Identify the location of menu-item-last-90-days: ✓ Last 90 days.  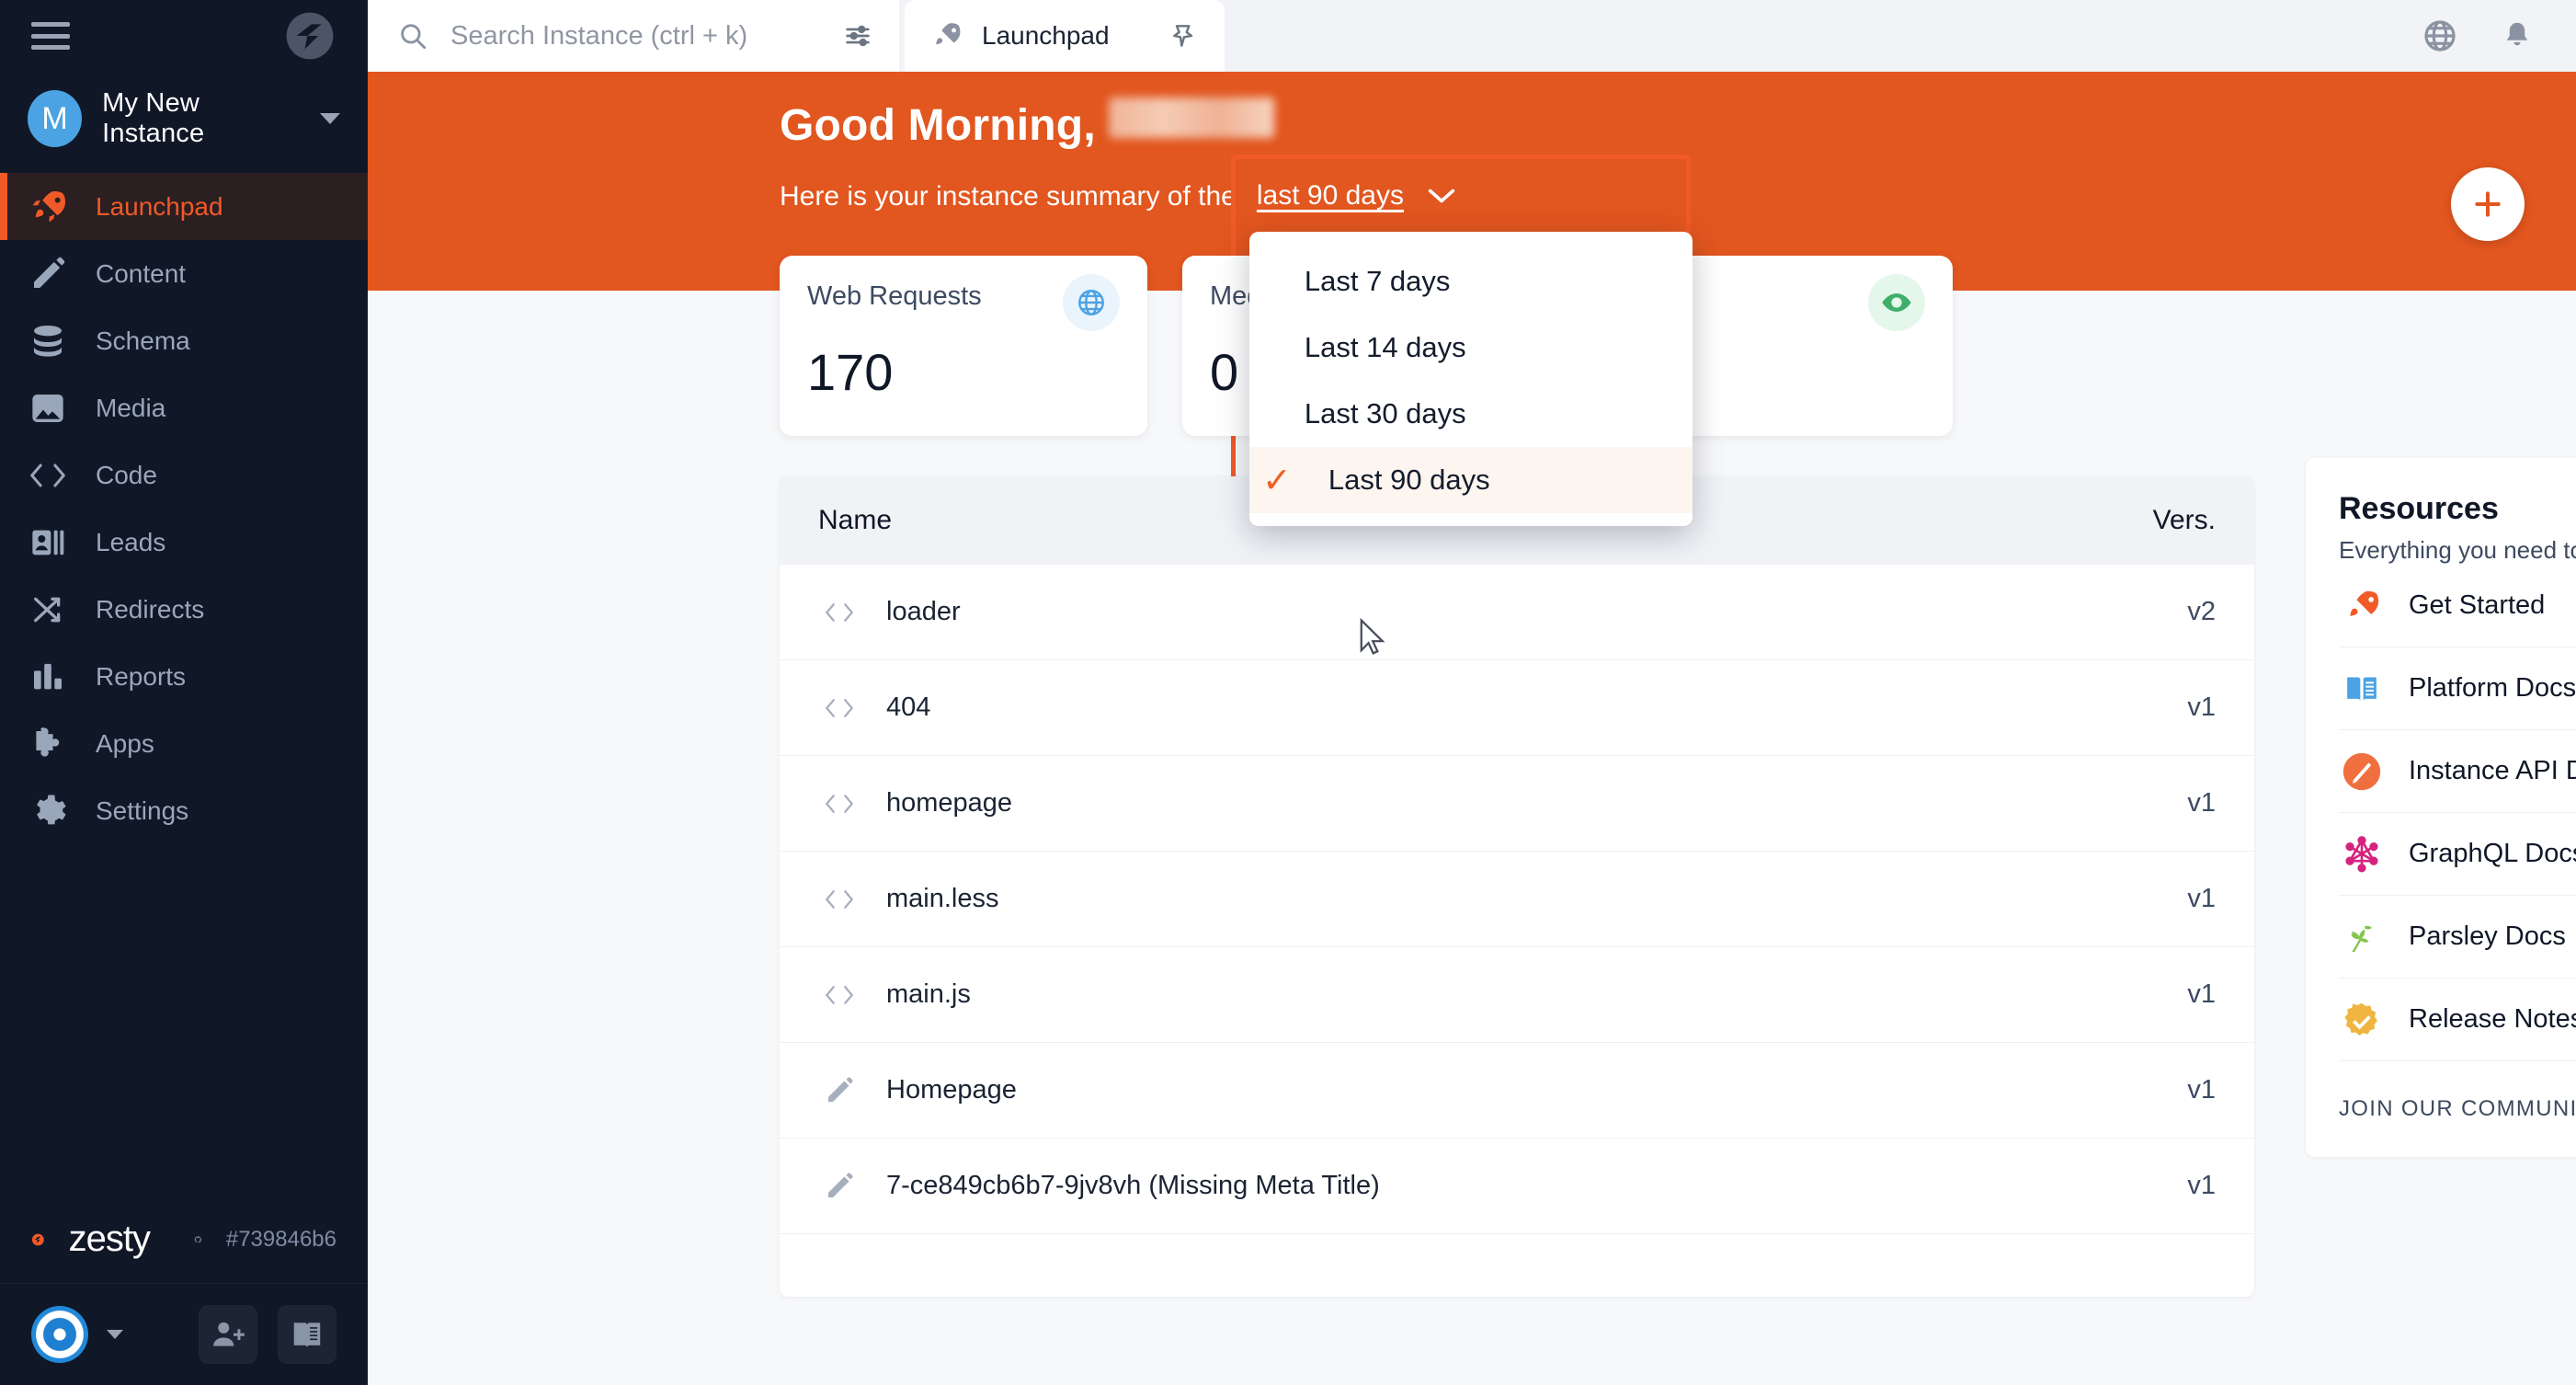
(1470, 480).